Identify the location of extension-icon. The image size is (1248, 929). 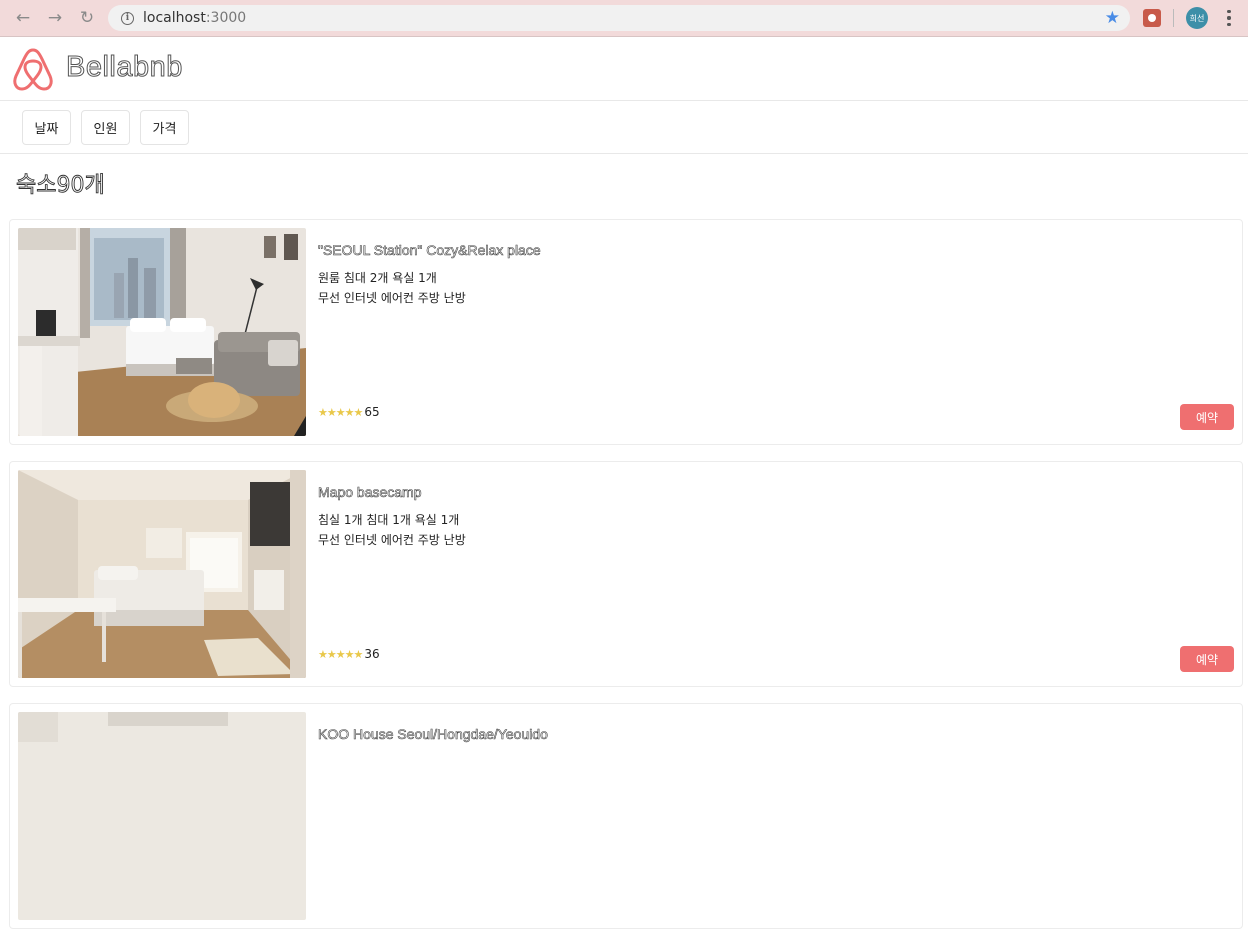
(1152, 18).